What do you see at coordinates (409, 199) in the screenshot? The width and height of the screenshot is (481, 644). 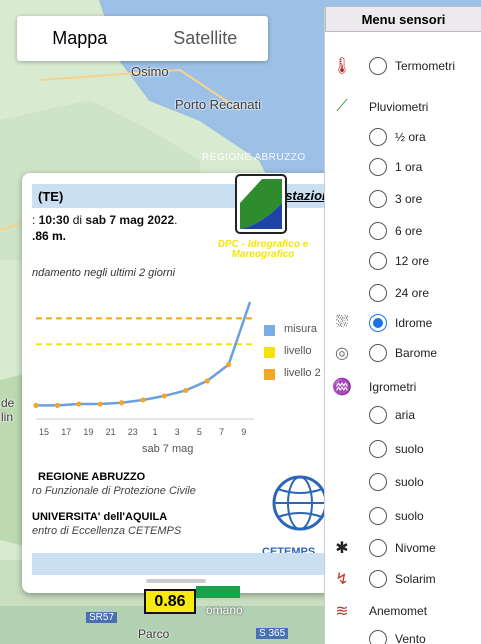 I see `sensor-label: 3 ore` at bounding box center [409, 199].